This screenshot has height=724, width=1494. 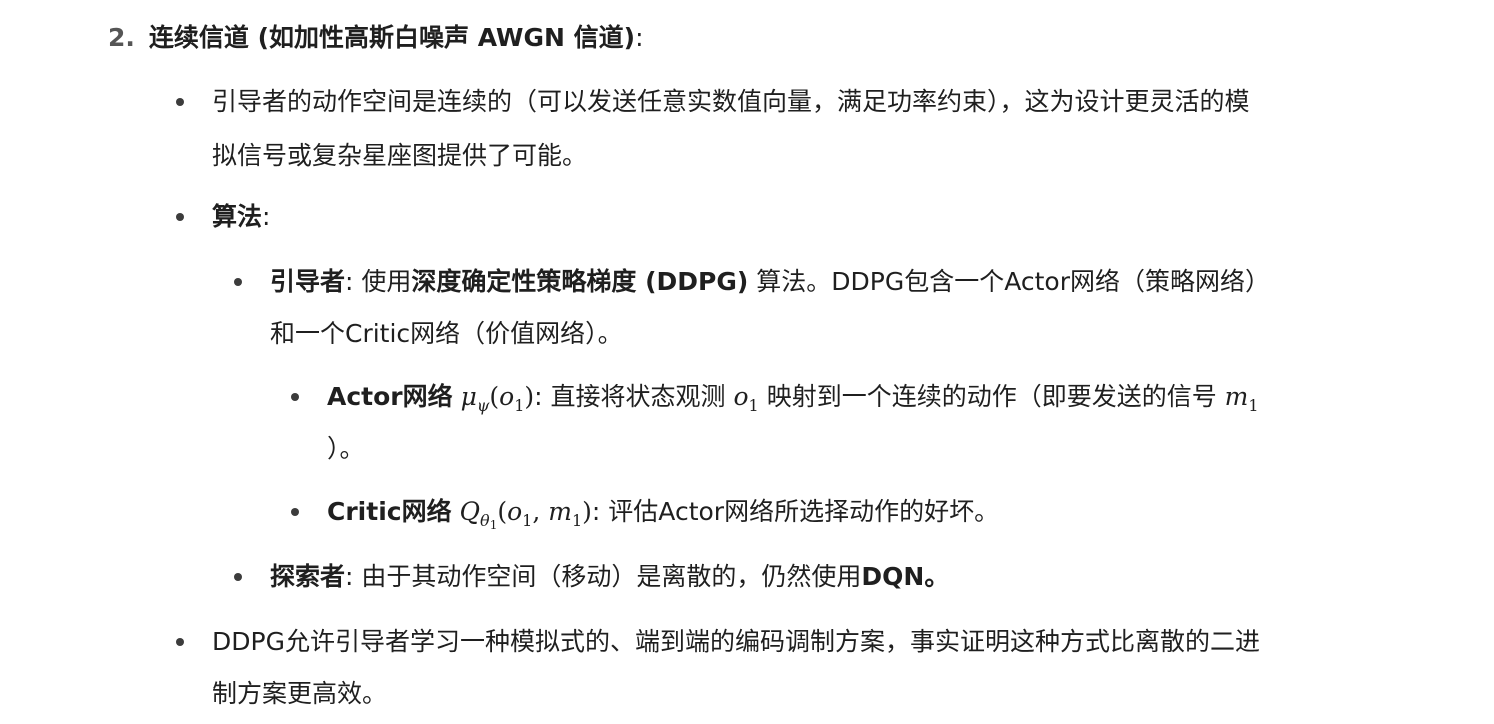 What do you see at coordinates (991, 396) in the screenshot?
I see `actor-text2: 映射到一个连续的动作（即要发送的信号` at bounding box center [991, 396].